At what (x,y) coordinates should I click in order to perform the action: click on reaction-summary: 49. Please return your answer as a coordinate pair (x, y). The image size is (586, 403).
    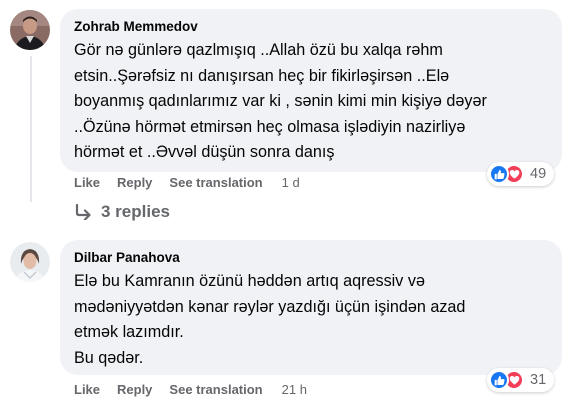
    Looking at the image, I should click on (521, 174).